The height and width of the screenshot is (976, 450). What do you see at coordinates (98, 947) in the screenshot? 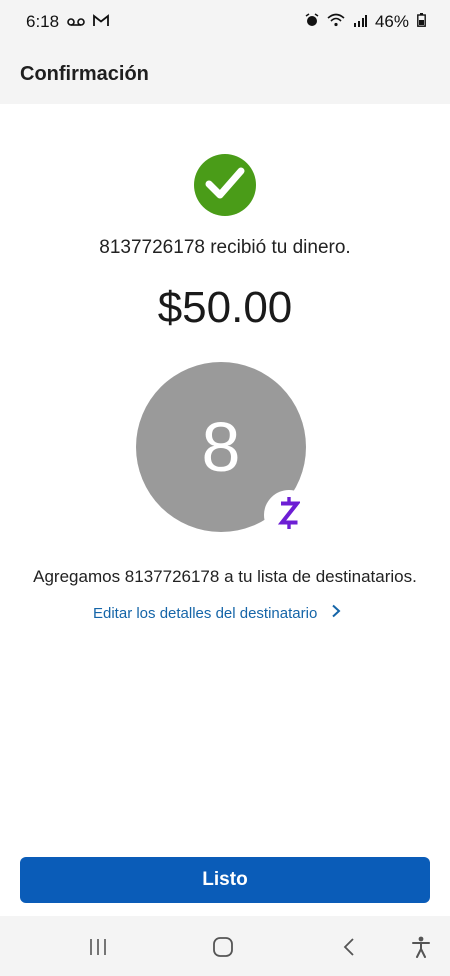
I see `recents-icon` at bounding box center [98, 947].